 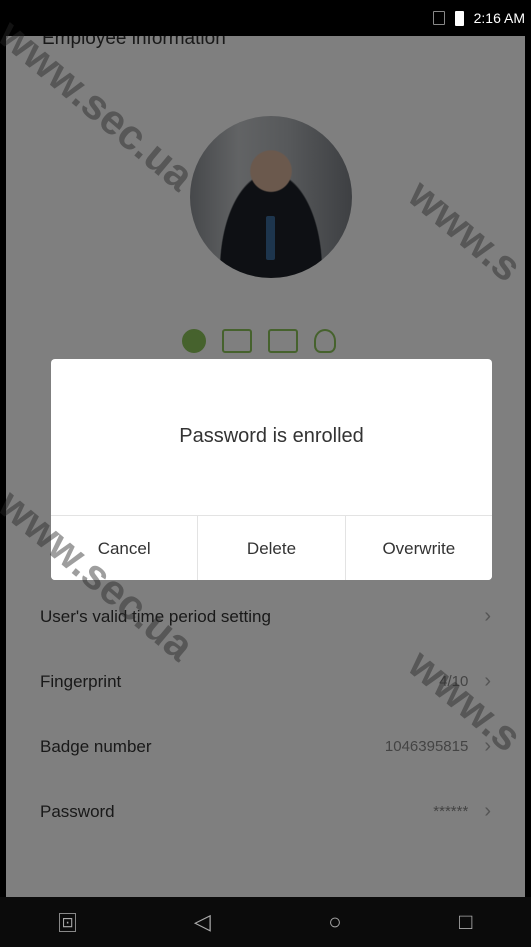 I want to click on recents-icon: □, so click(x=465, y=922).